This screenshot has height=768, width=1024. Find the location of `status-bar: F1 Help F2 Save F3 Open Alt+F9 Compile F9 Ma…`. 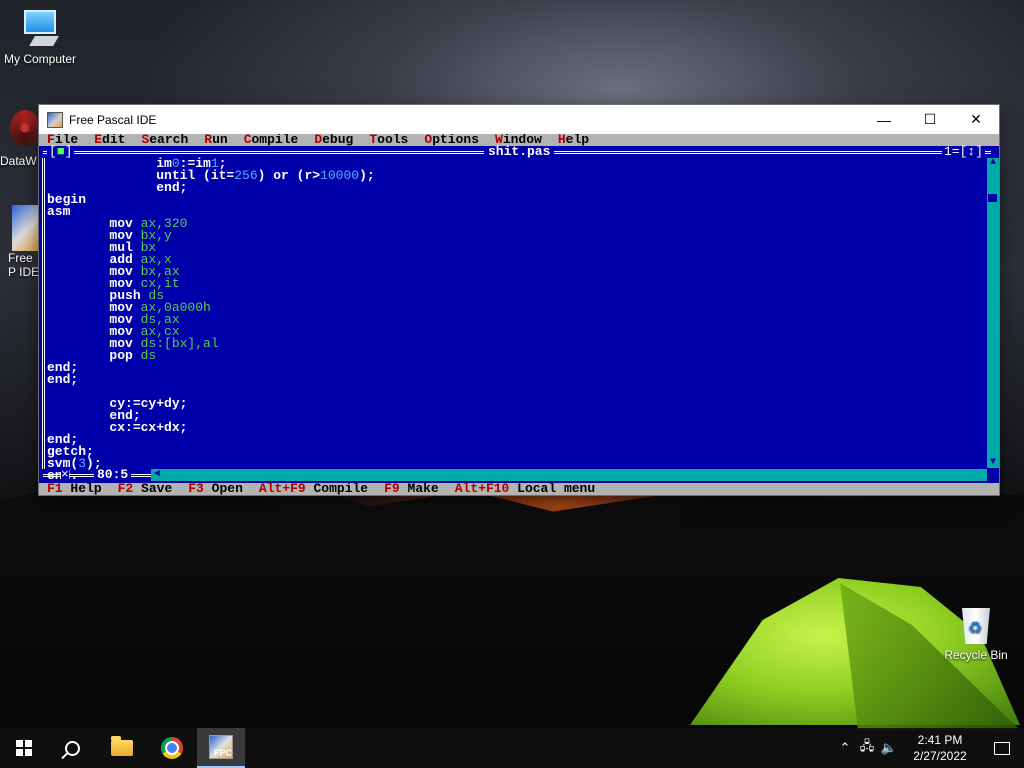

status-bar: F1 Help F2 Save F3 Open Alt+F9 Compile F9 Ma… is located at coordinates (519, 488).